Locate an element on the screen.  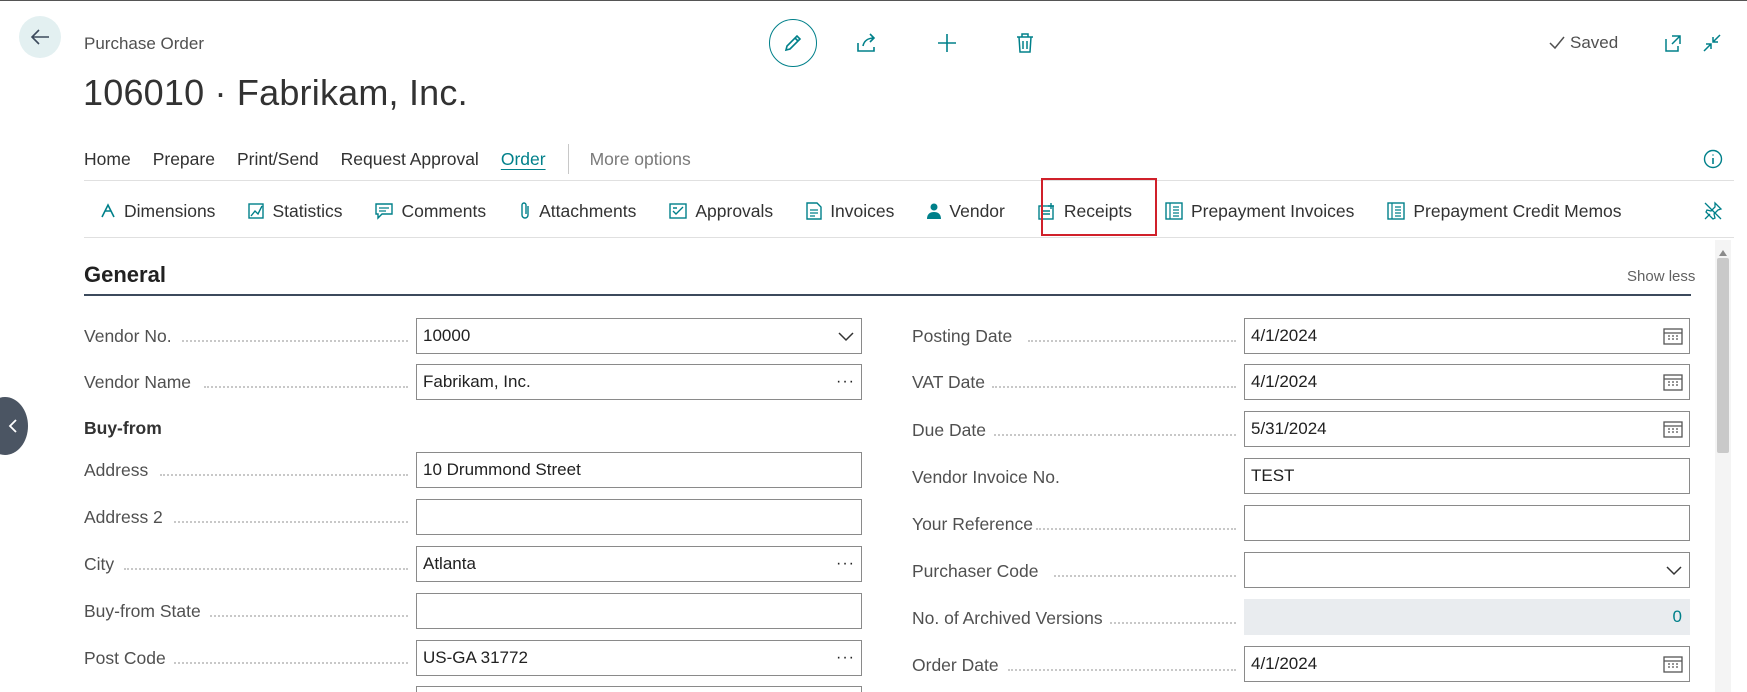
menu-order: Order is located at coordinates (523, 159).